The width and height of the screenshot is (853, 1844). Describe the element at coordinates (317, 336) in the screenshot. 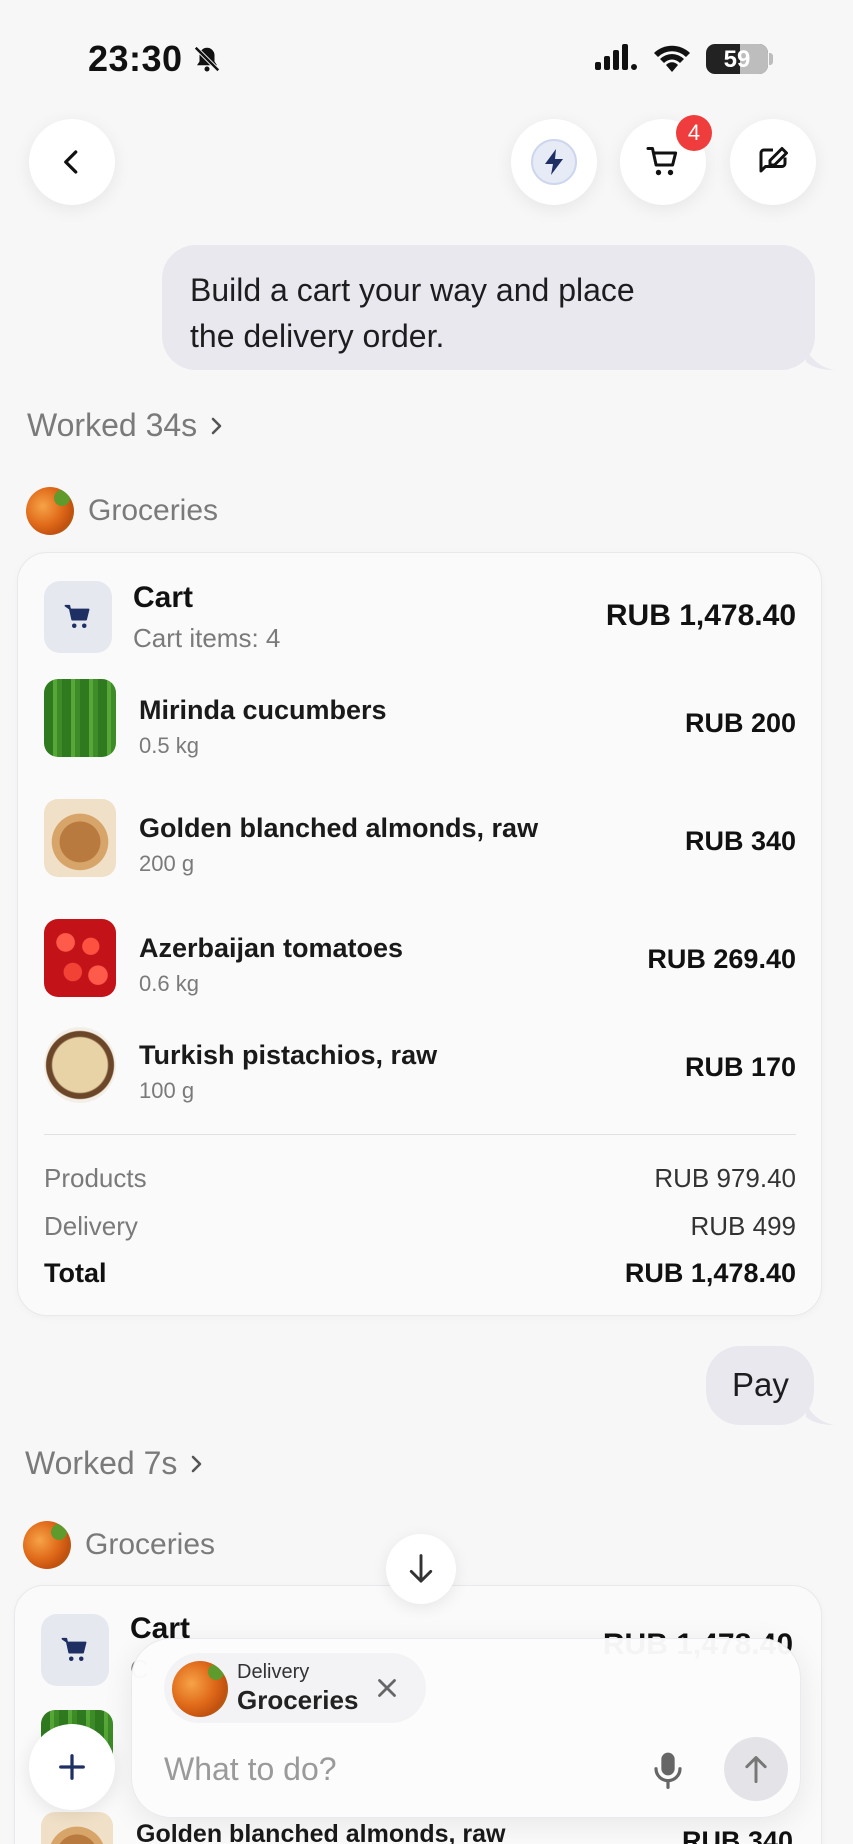

I see `user-message-line: the delivery order.` at that location.